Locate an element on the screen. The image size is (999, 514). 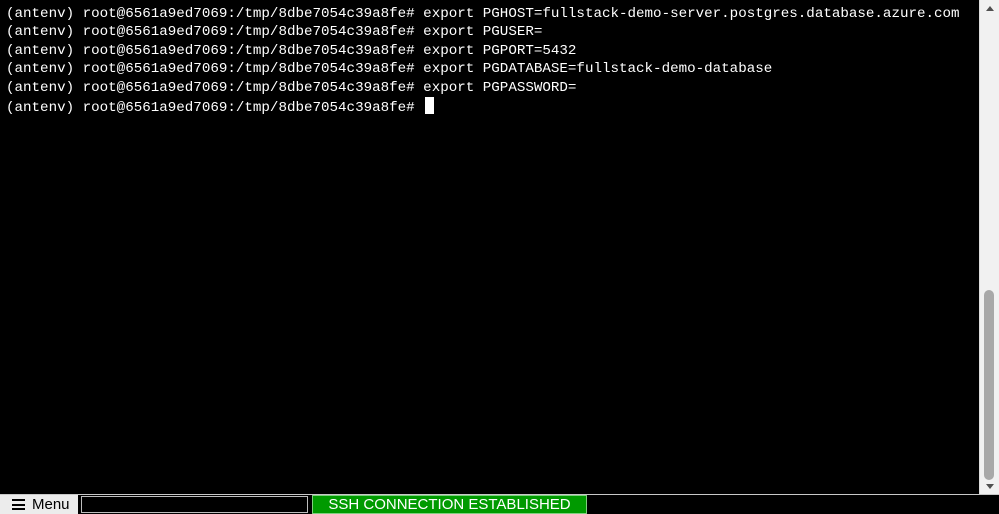
terminal-scrollbar is located at coordinates (989, 247).